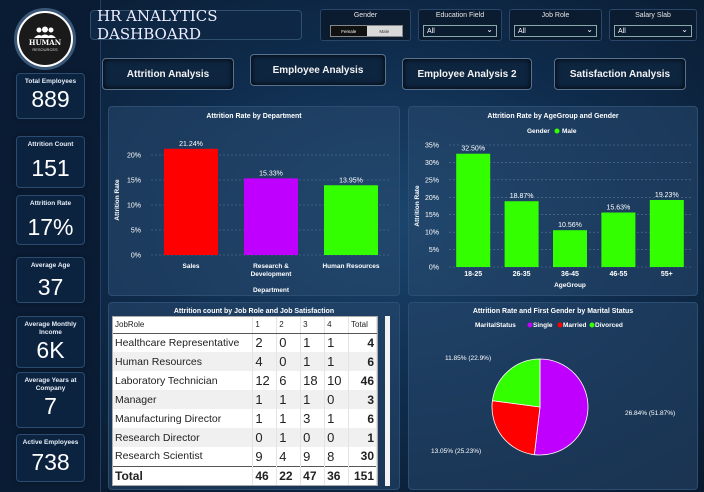  What do you see at coordinates (245, 380) in the screenshot?
I see `table-row: Laboratory Technician 12 6 18 10 46` at bounding box center [245, 380].